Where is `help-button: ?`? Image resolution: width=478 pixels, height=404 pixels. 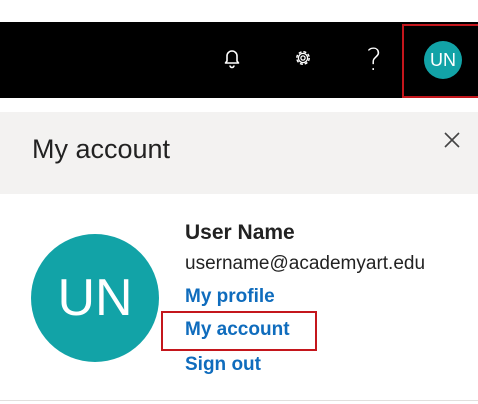 help-button: ? is located at coordinates (374, 60).